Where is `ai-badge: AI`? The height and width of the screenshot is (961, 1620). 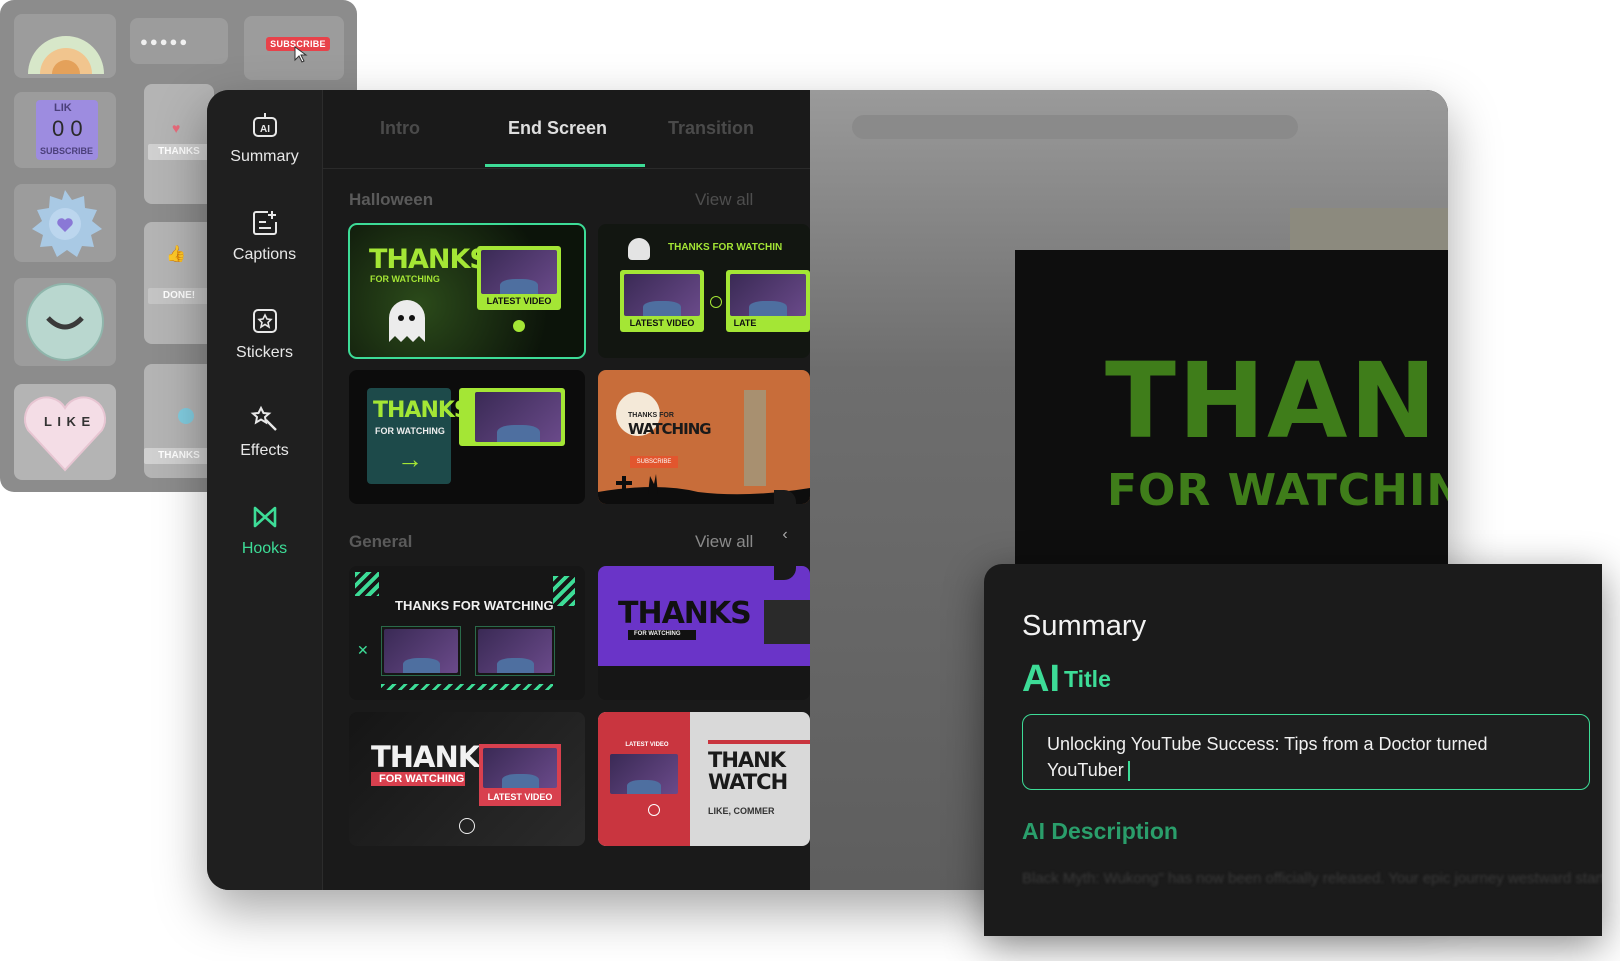
ai-badge: AI is located at coordinates (1041, 679).